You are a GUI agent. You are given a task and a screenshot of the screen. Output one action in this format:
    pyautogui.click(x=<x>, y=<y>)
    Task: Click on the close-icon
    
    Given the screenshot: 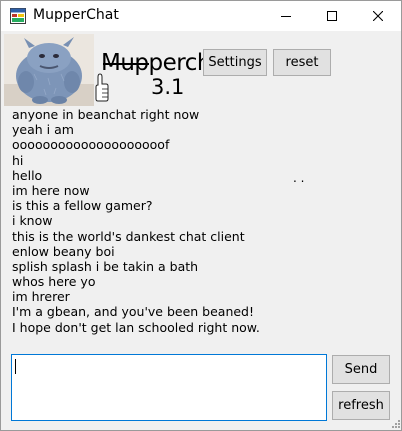 What is the action you would take?
    pyautogui.click(x=378, y=16)
    